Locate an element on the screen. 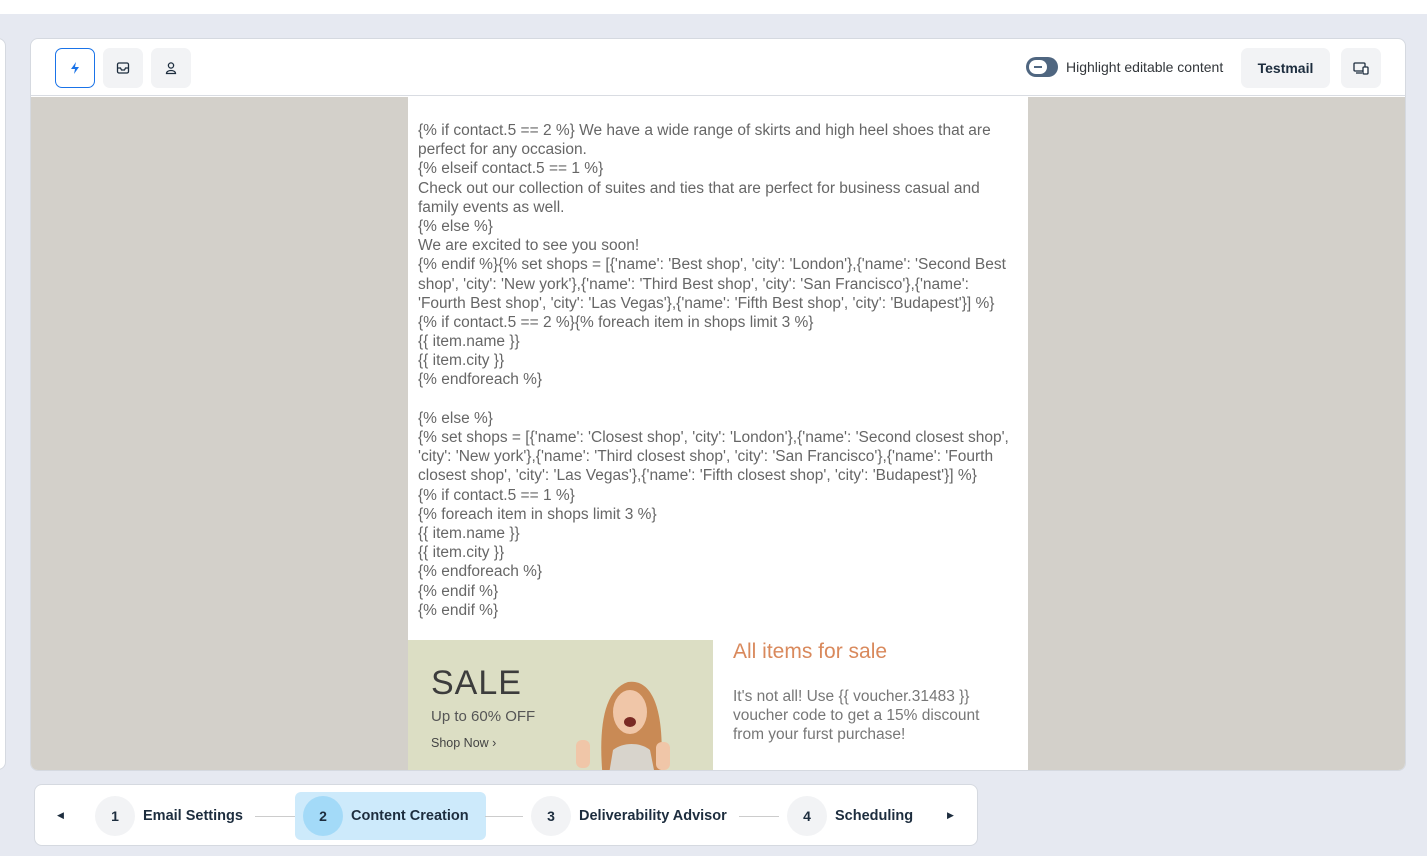 The image size is (1427, 856). toggle-switch is located at coordinates (1042, 67).